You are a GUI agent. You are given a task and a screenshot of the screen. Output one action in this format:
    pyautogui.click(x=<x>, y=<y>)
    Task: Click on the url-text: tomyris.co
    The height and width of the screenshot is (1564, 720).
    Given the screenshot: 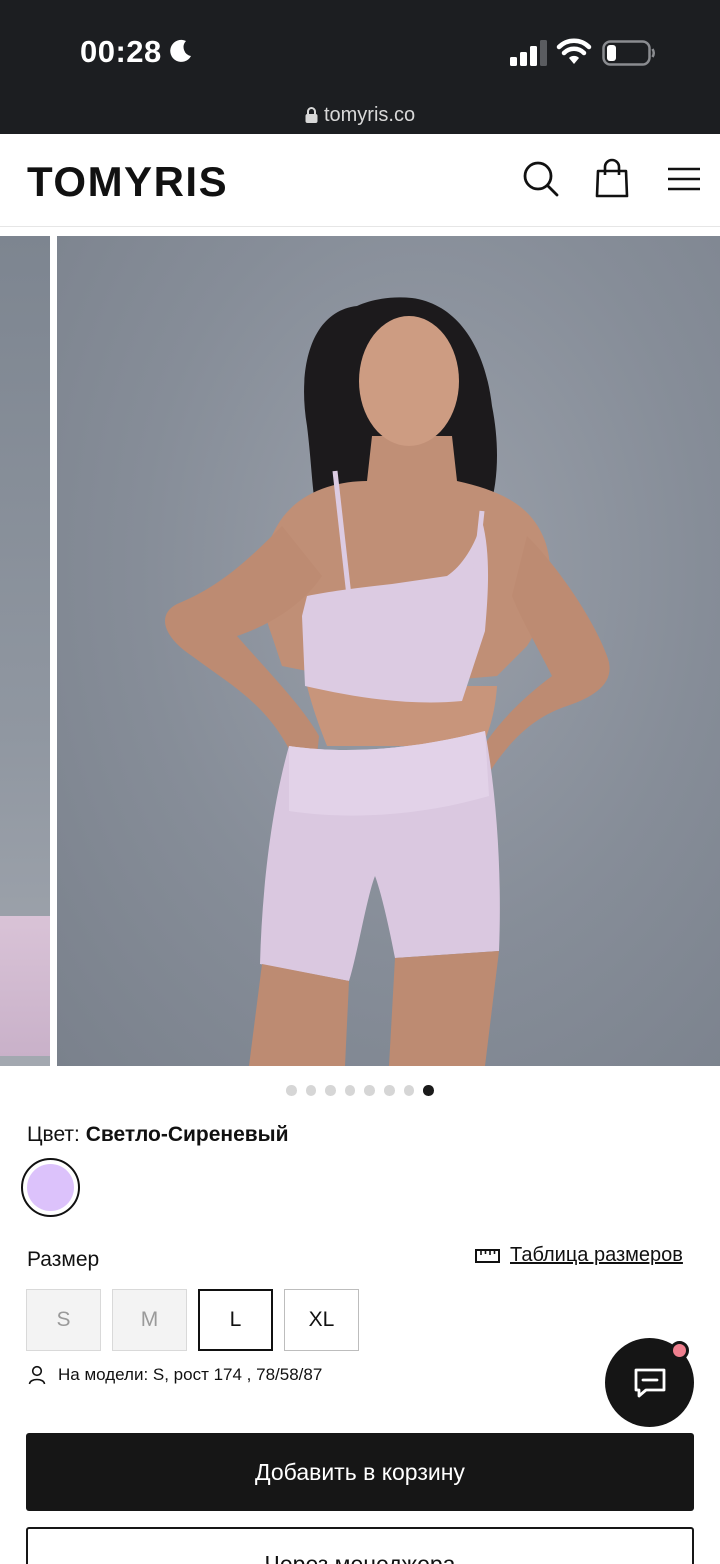 What is the action you would take?
    pyautogui.click(x=369, y=115)
    